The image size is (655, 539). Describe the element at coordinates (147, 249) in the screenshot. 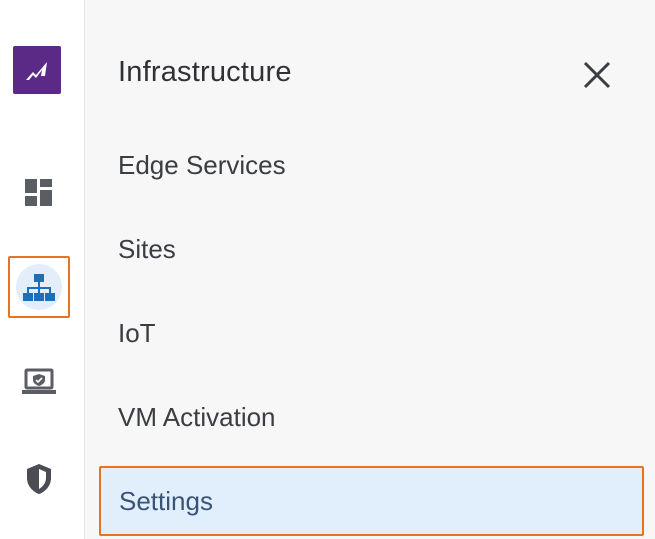

I see `menu-item-sites: Sites` at that location.